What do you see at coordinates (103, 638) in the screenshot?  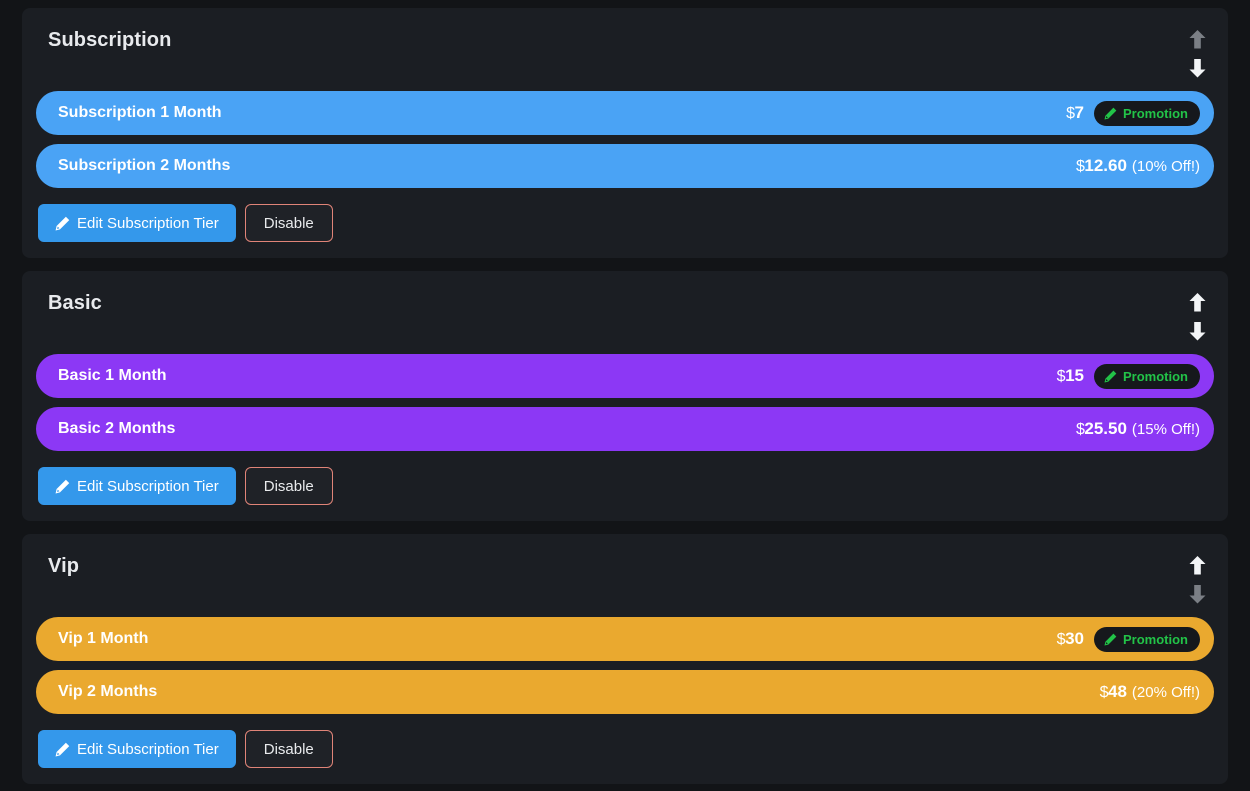 I see `plan-name: Vip 1 Month` at bounding box center [103, 638].